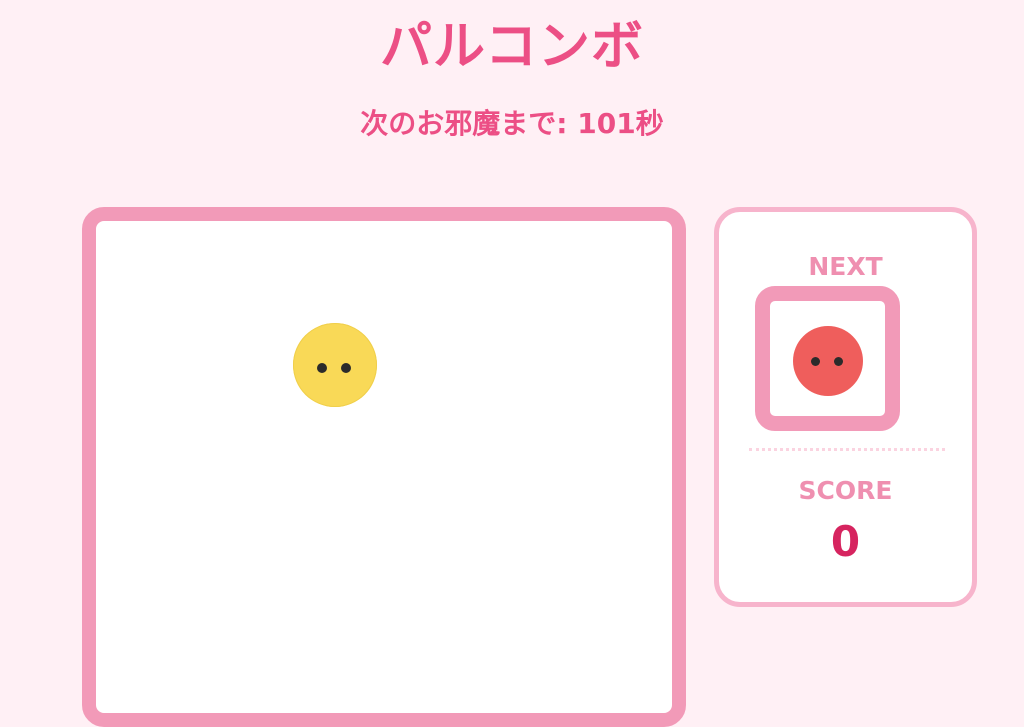 This screenshot has height=727, width=1024. Describe the element at coordinates (828, 361) in the screenshot. I see `next-puyo-red` at that location.